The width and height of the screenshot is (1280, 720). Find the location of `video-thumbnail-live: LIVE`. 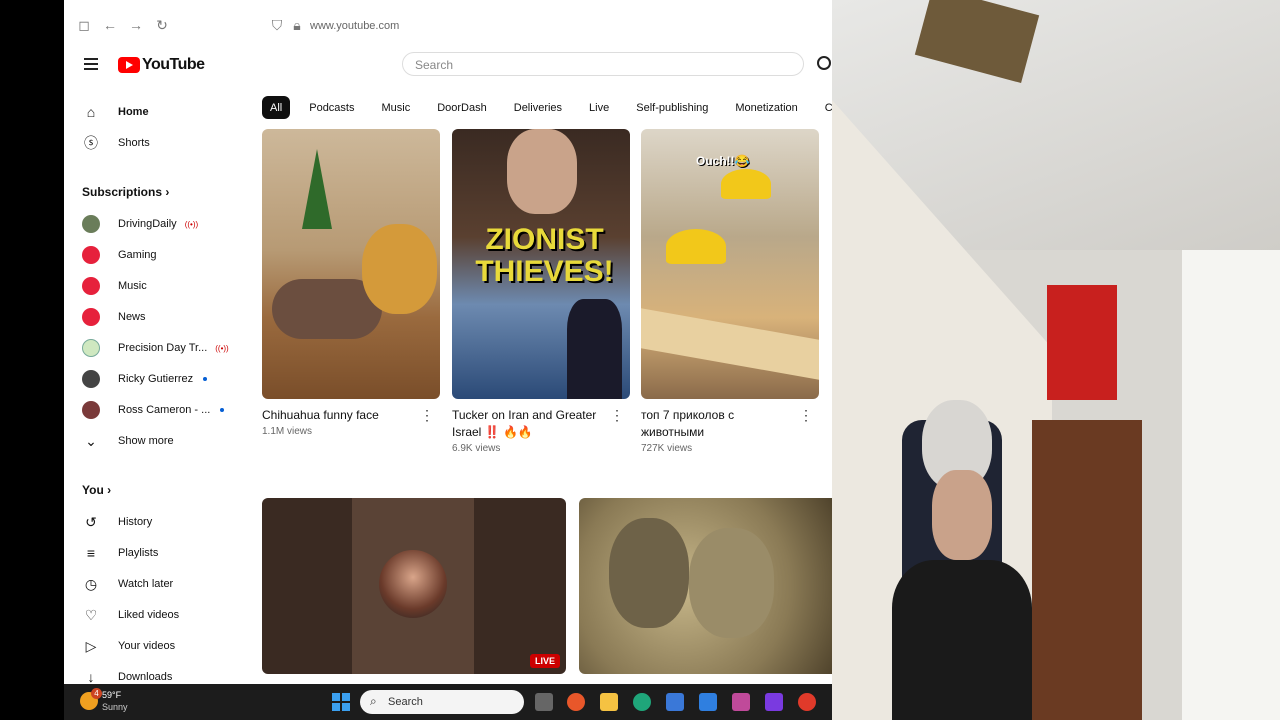

video-thumbnail-live: LIVE is located at coordinates (414, 586).